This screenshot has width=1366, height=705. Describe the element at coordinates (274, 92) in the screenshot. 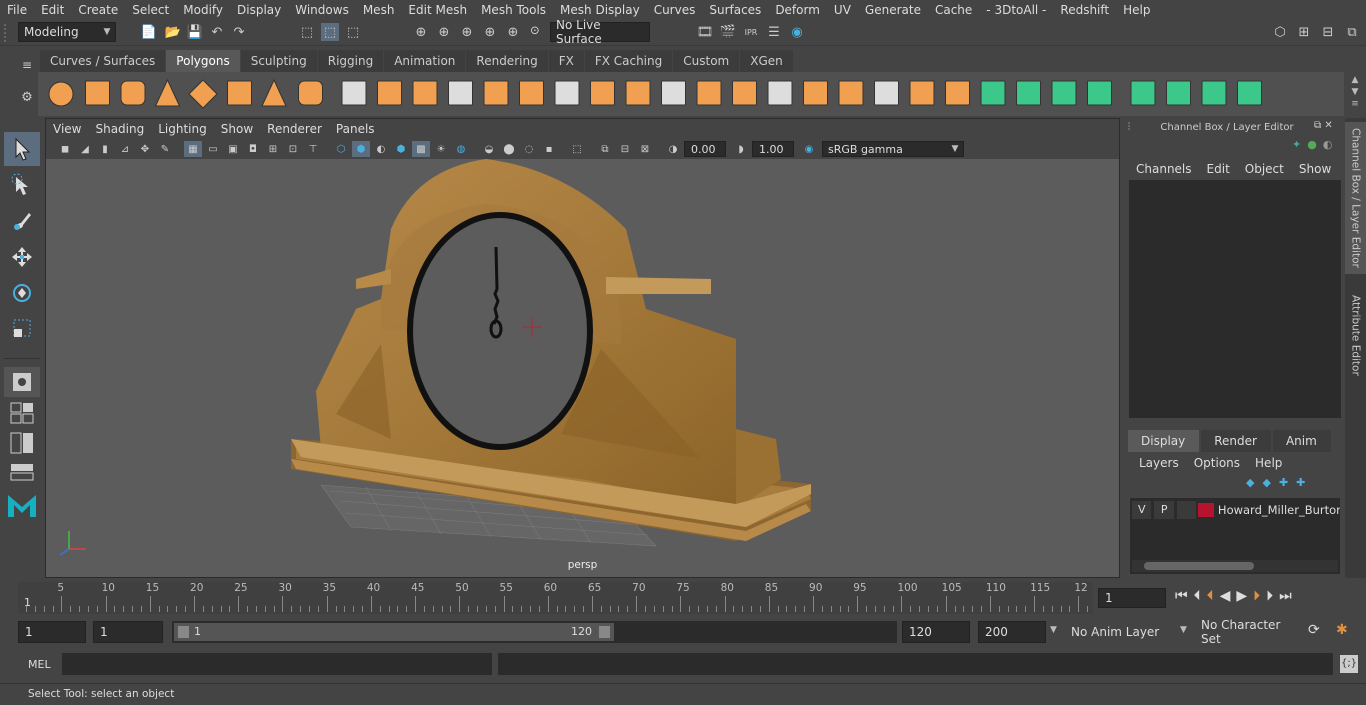

I see `shelf-pyramid-icon` at that location.